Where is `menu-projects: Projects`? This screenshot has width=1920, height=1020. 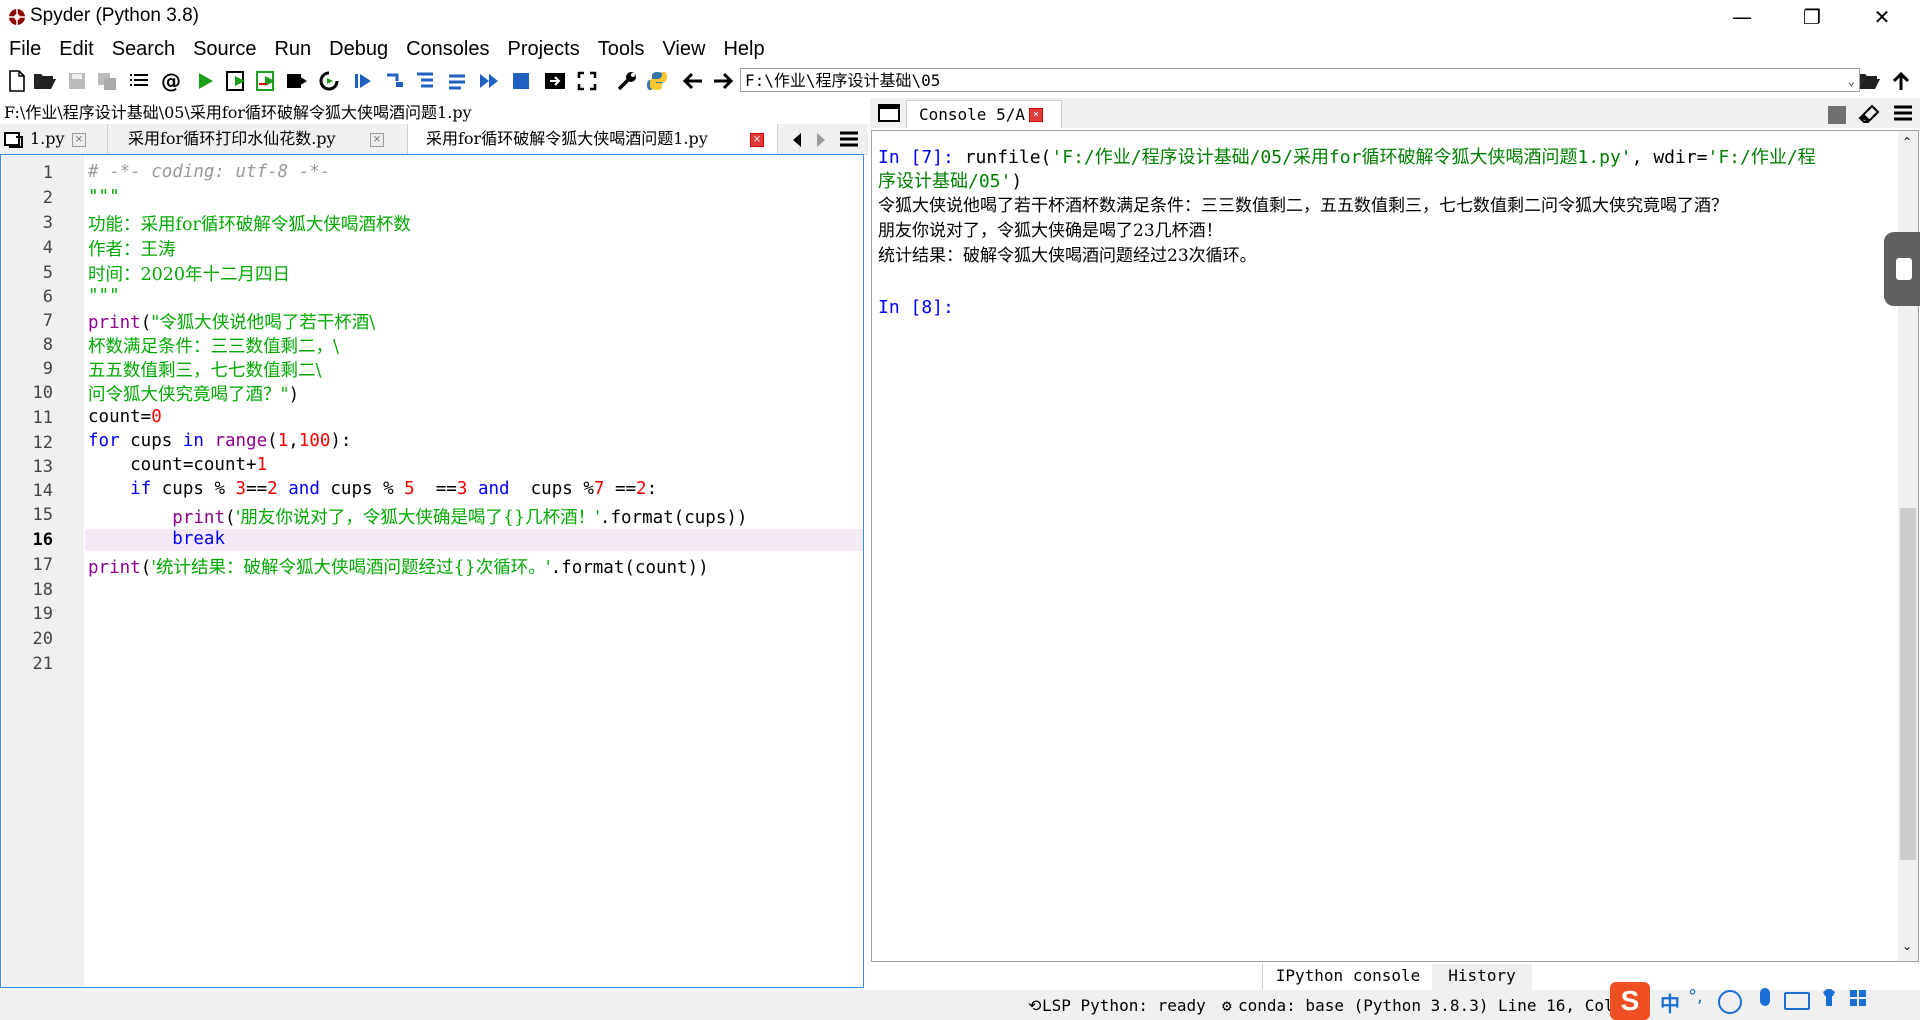 menu-projects: Projects is located at coordinates (543, 49).